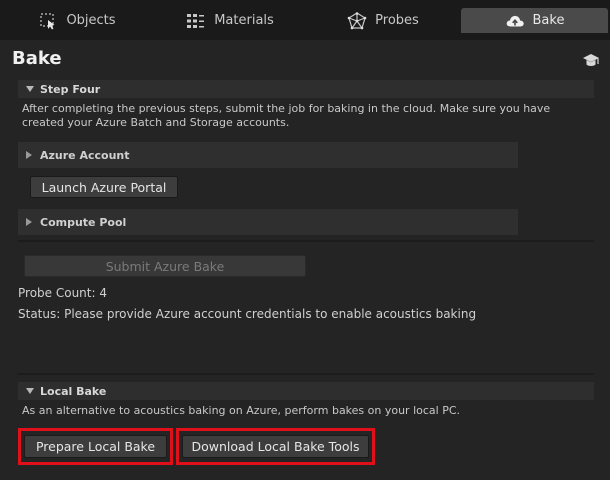 The image size is (610, 480). Describe the element at coordinates (515, 21) in the screenshot. I see `cloud-upload-icon` at that location.